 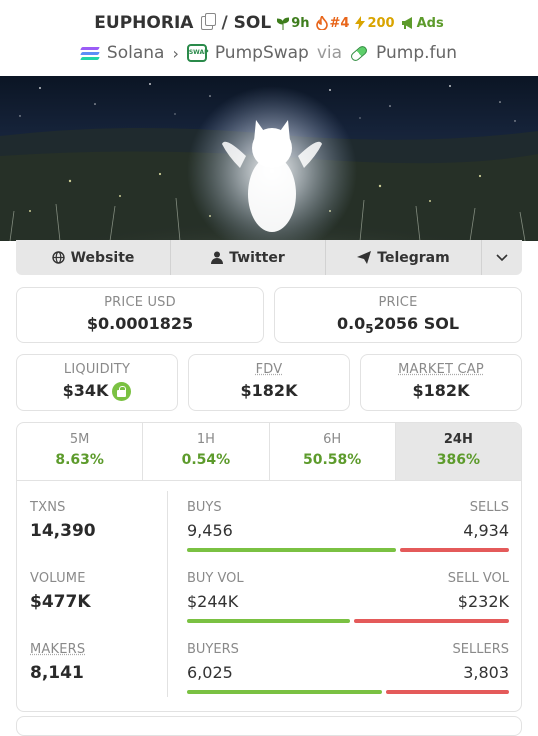 What do you see at coordinates (489, 507) in the screenshot?
I see `sells-label: SELLS` at bounding box center [489, 507].